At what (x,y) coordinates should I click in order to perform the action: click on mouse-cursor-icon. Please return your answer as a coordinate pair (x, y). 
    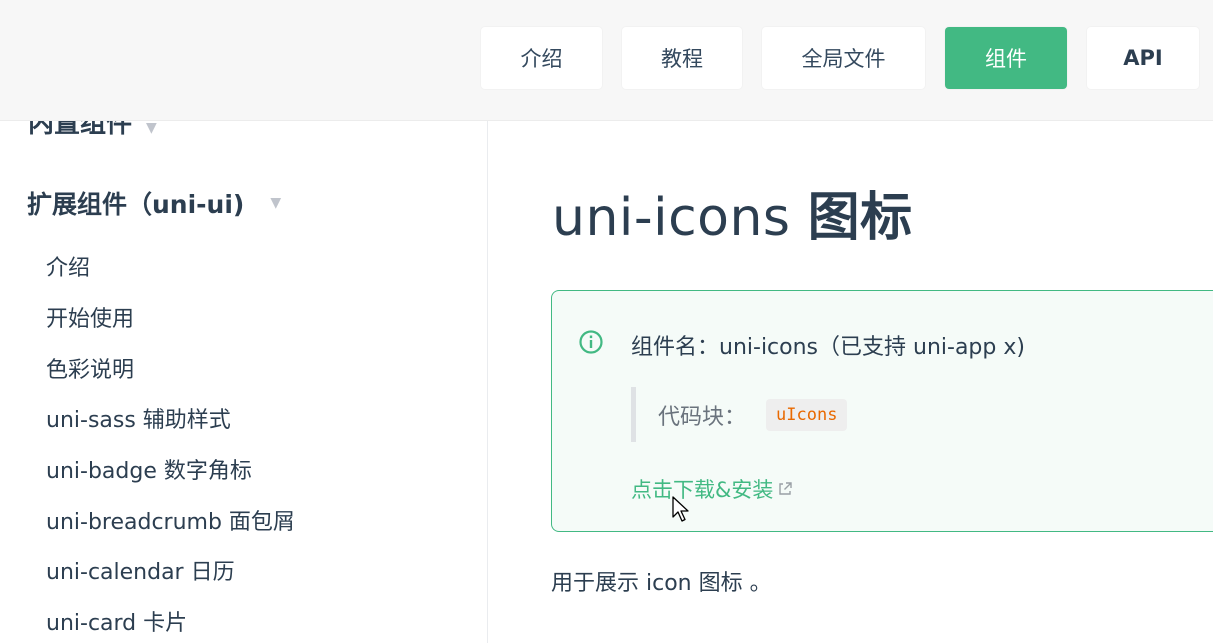
    Looking at the image, I should click on (680, 509).